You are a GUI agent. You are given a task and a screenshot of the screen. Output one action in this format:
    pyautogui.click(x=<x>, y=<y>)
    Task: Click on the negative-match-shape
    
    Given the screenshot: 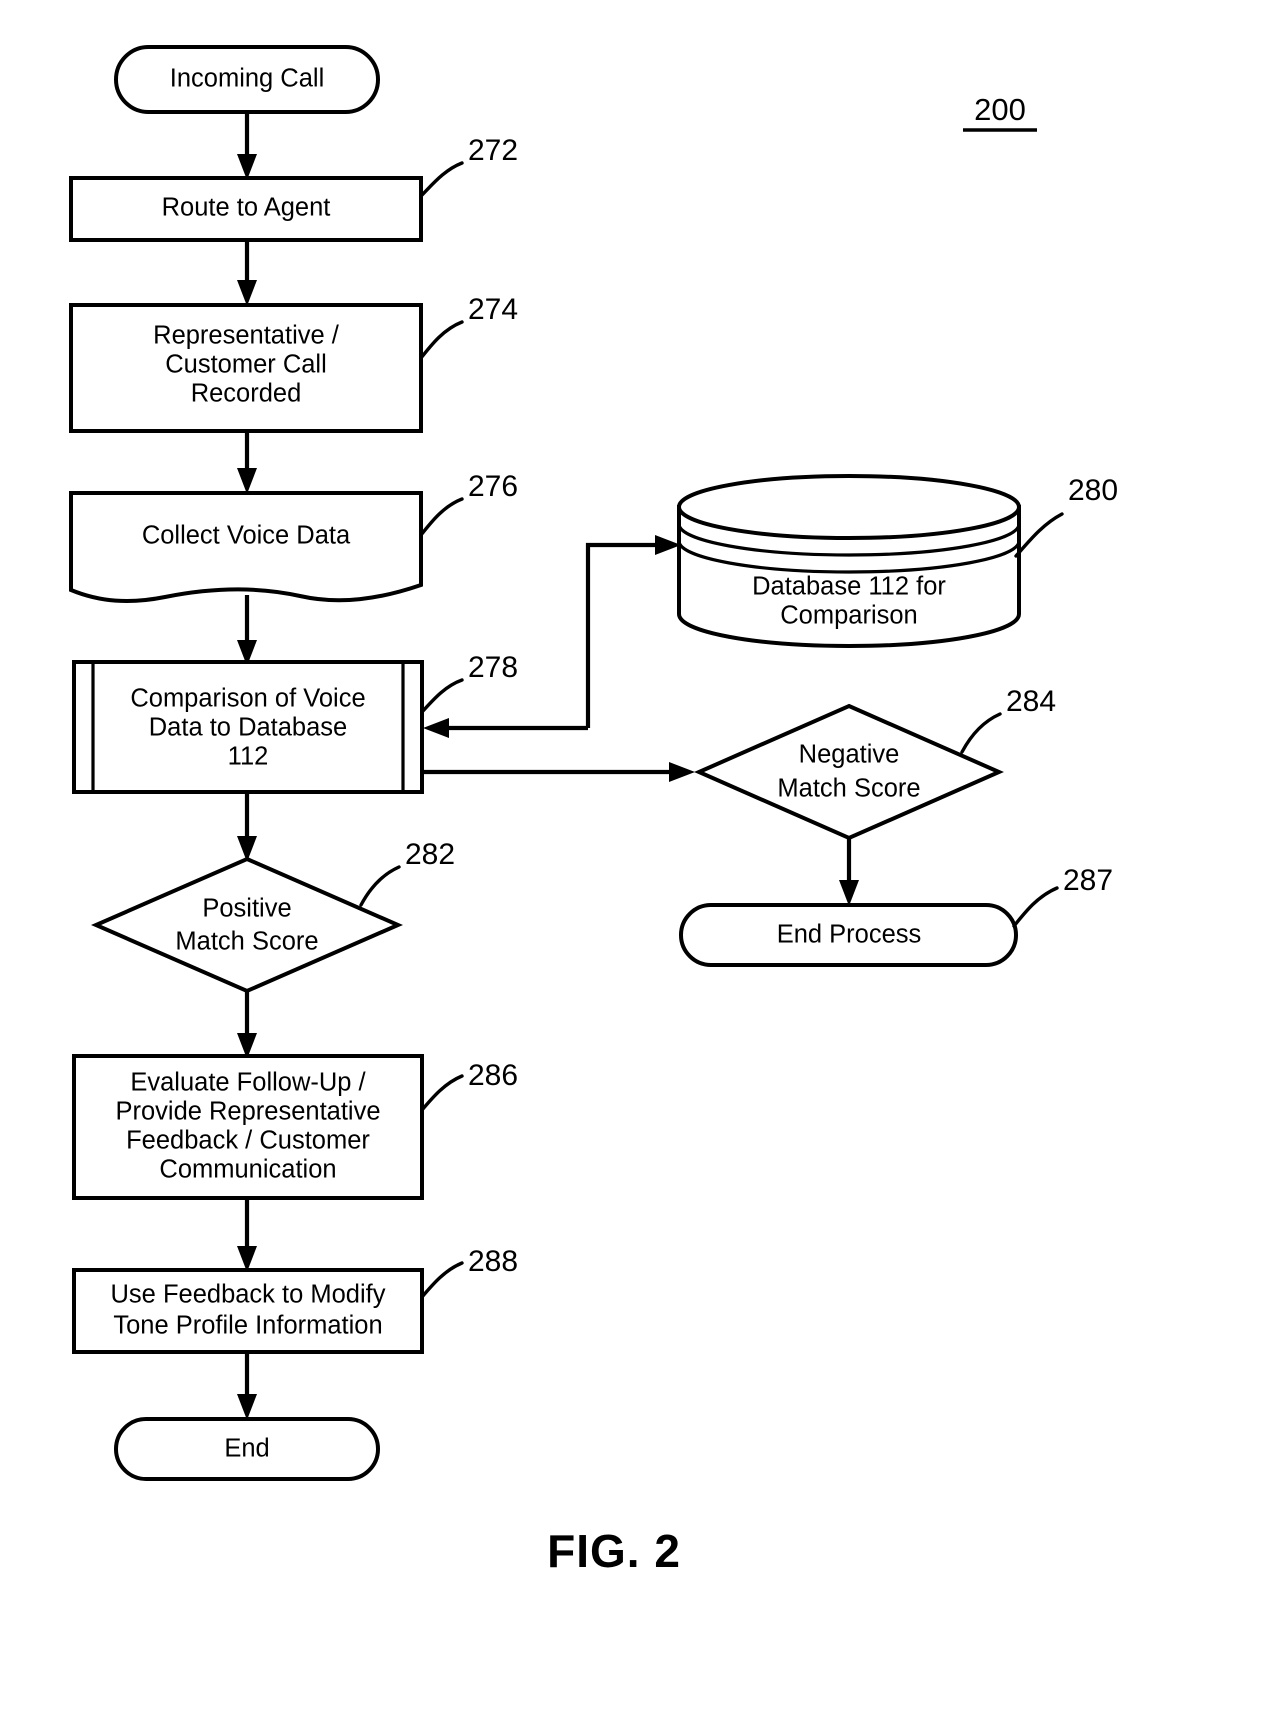 What is the action you would take?
    pyautogui.click(x=849, y=772)
    